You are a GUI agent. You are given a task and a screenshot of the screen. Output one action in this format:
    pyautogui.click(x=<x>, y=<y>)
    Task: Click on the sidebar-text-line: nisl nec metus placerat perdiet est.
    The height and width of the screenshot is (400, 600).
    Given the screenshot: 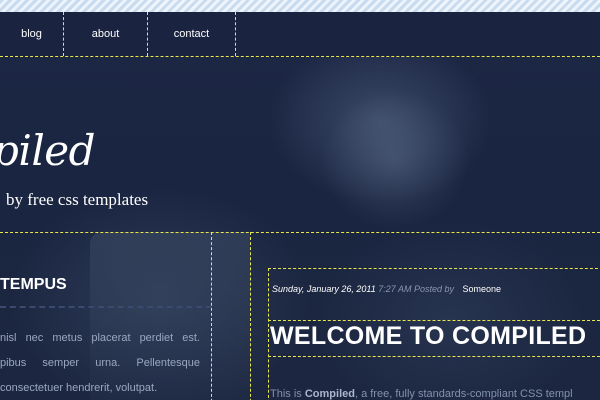 What is the action you would take?
    pyautogui.click(x=100, y=338)
    